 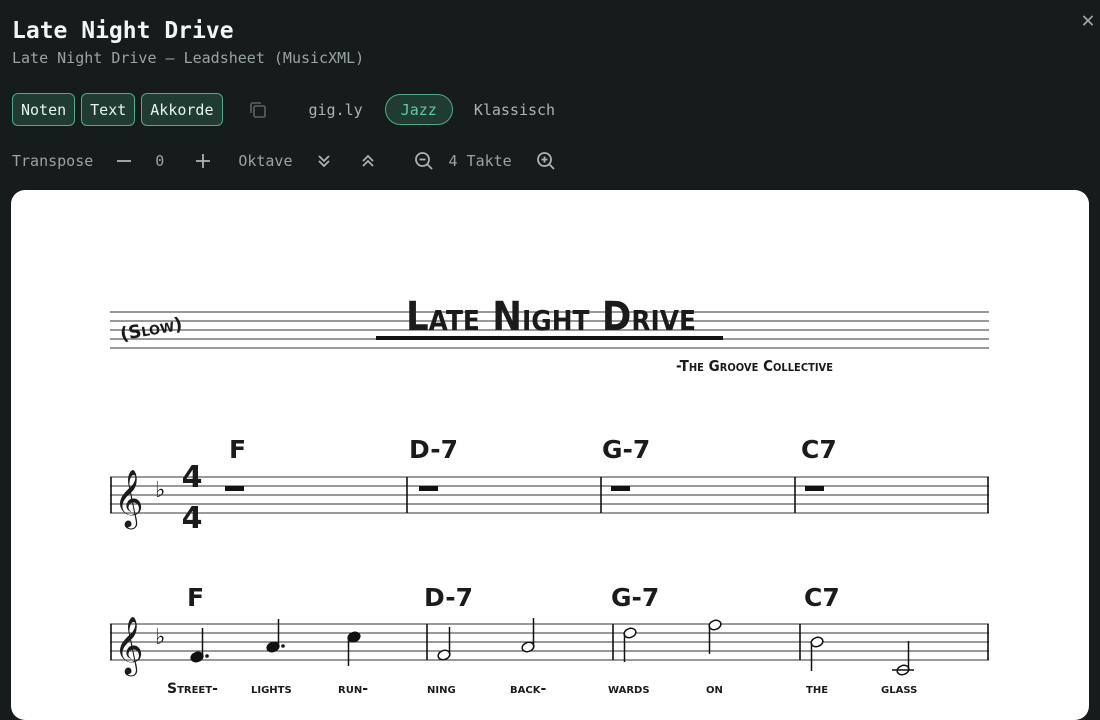 I want to click on noten-button: Noten, so click(x=44, y=109).